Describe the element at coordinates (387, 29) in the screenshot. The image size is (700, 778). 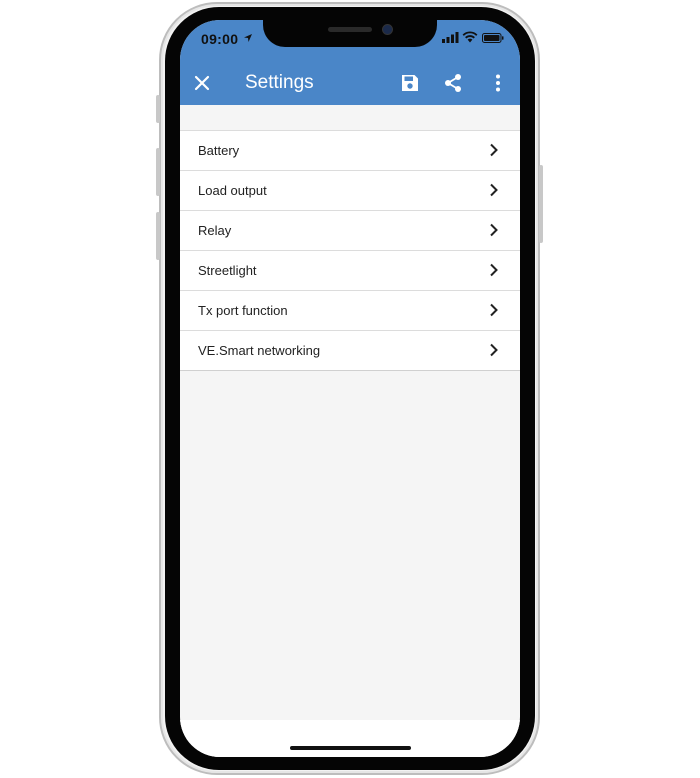
I see `front-camera` at that location.